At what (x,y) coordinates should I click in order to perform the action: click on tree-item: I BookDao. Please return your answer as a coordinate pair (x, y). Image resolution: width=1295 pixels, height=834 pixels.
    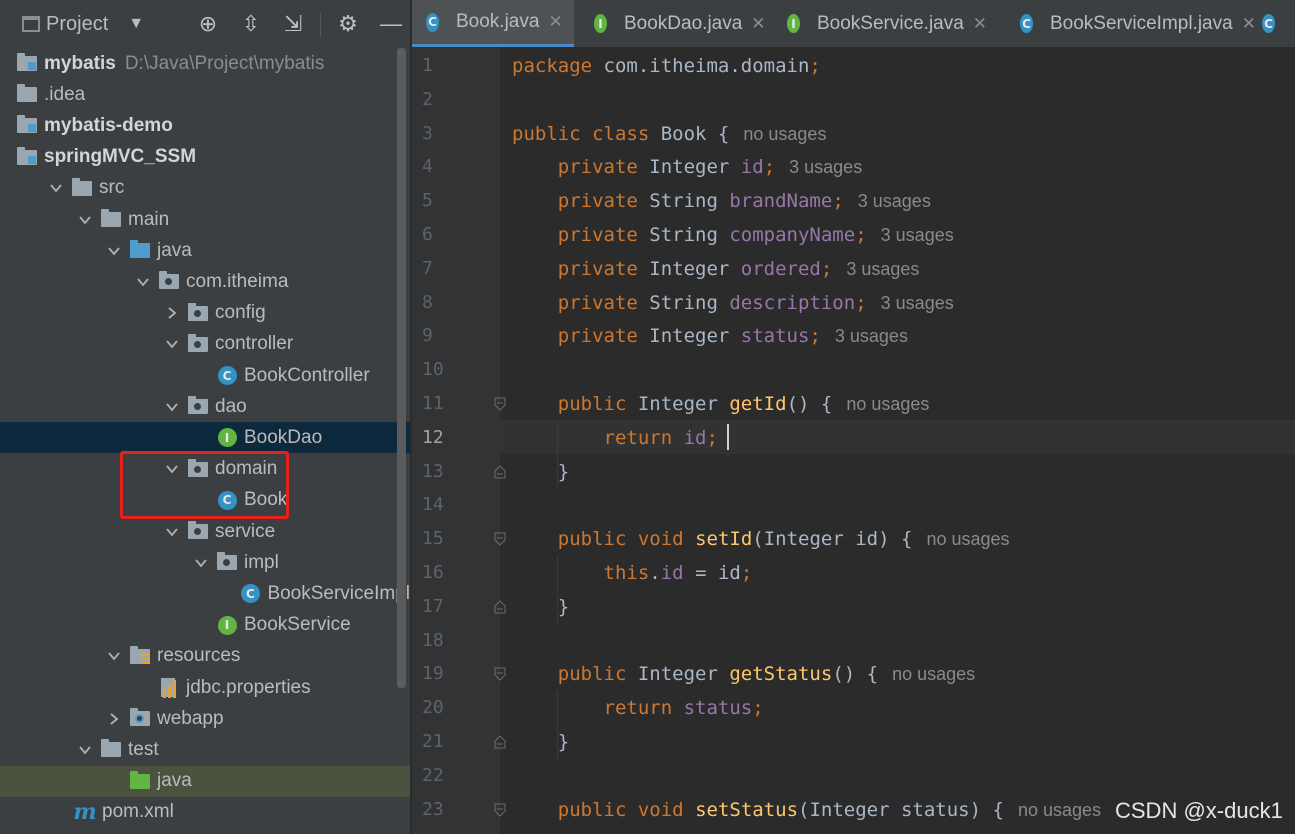
    Looking at the image, I should click on (205, 438).